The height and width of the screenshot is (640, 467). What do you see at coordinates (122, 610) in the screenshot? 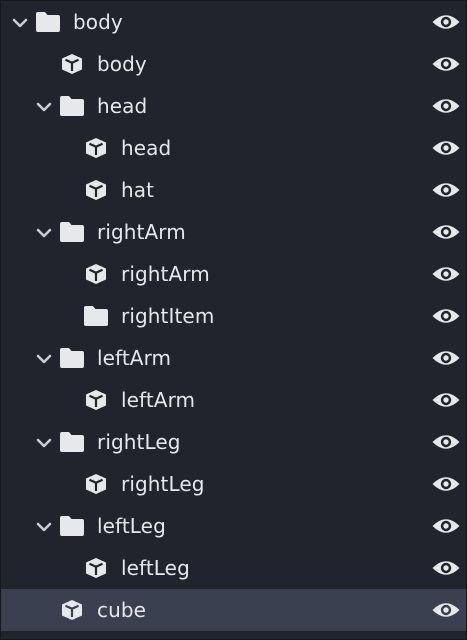
I see `outliner-item-label: cube` at bounding box center [122, 610].